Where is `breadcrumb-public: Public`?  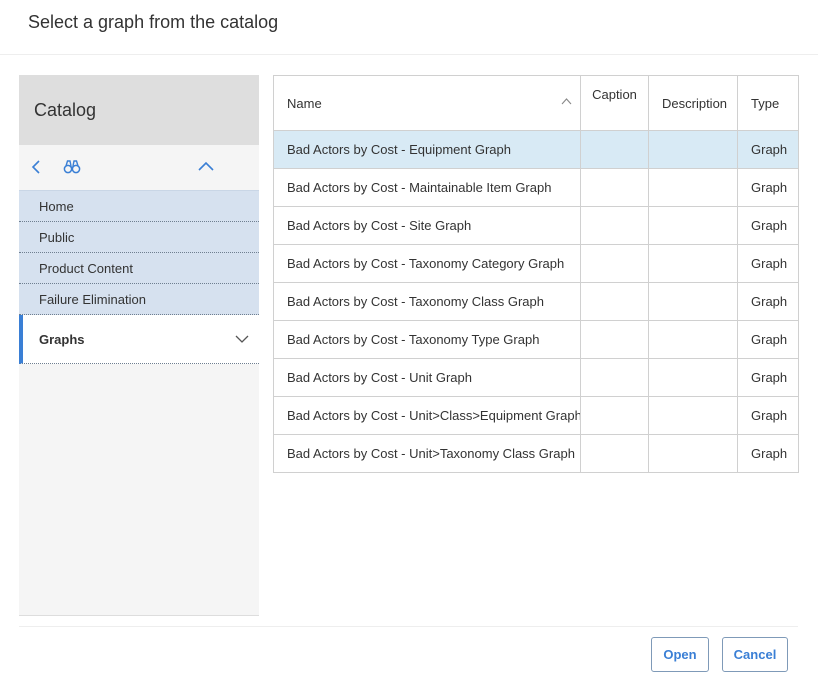 breadcrumb-public: Public is located at coordinates (139, 237).